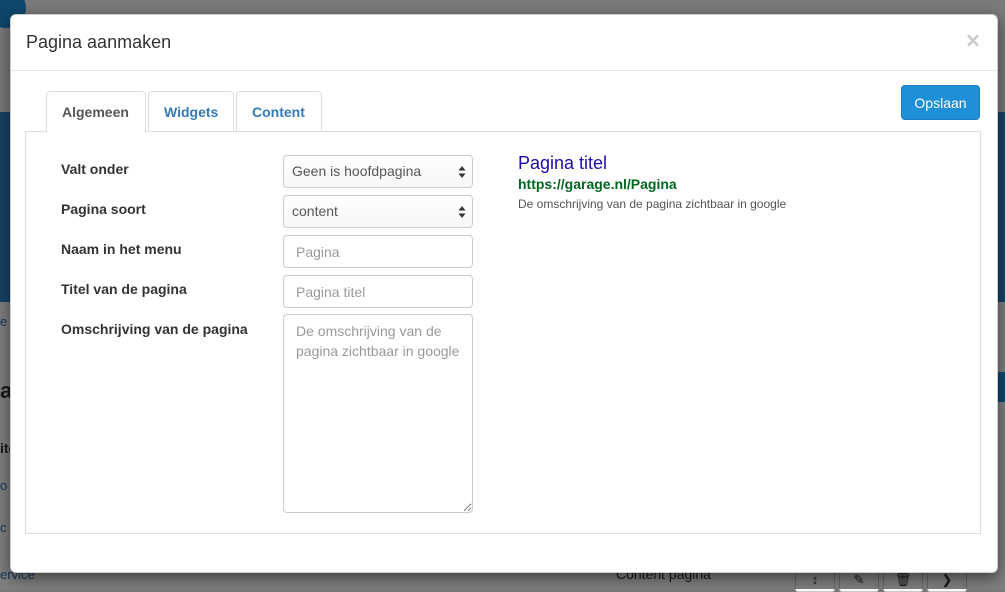 This screenshot has width=1005, height=592. What do you see at coordinates (973, 40) in the screenshot?
I see `close-button: ×` at bounding box center [973, 40].